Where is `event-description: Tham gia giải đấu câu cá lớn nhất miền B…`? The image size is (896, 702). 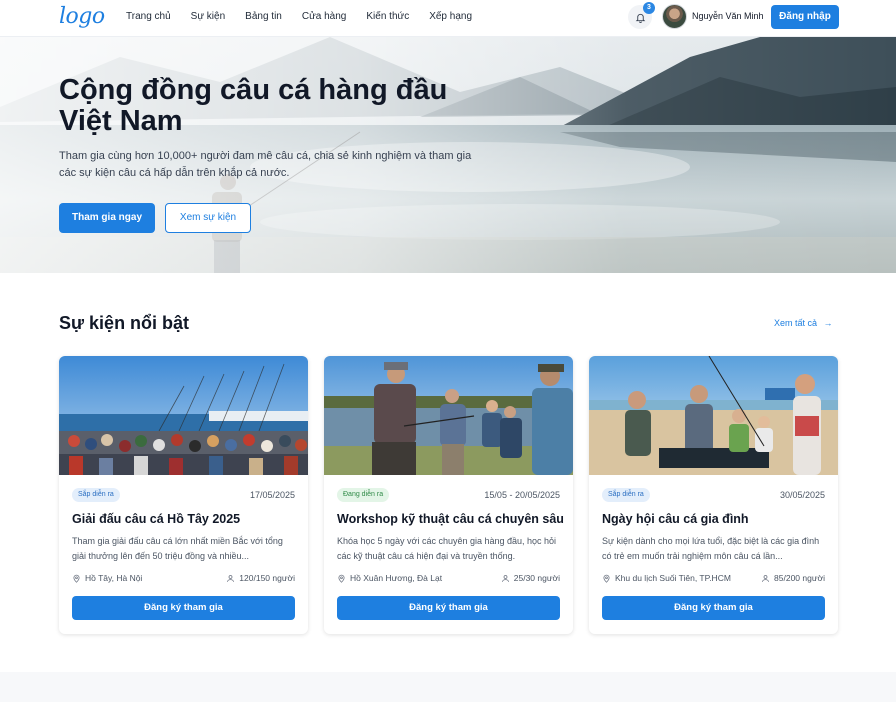
event-description: Tham gia giải đấu câu cá lớn nhất miền B… is located at coordinates (177, 548).